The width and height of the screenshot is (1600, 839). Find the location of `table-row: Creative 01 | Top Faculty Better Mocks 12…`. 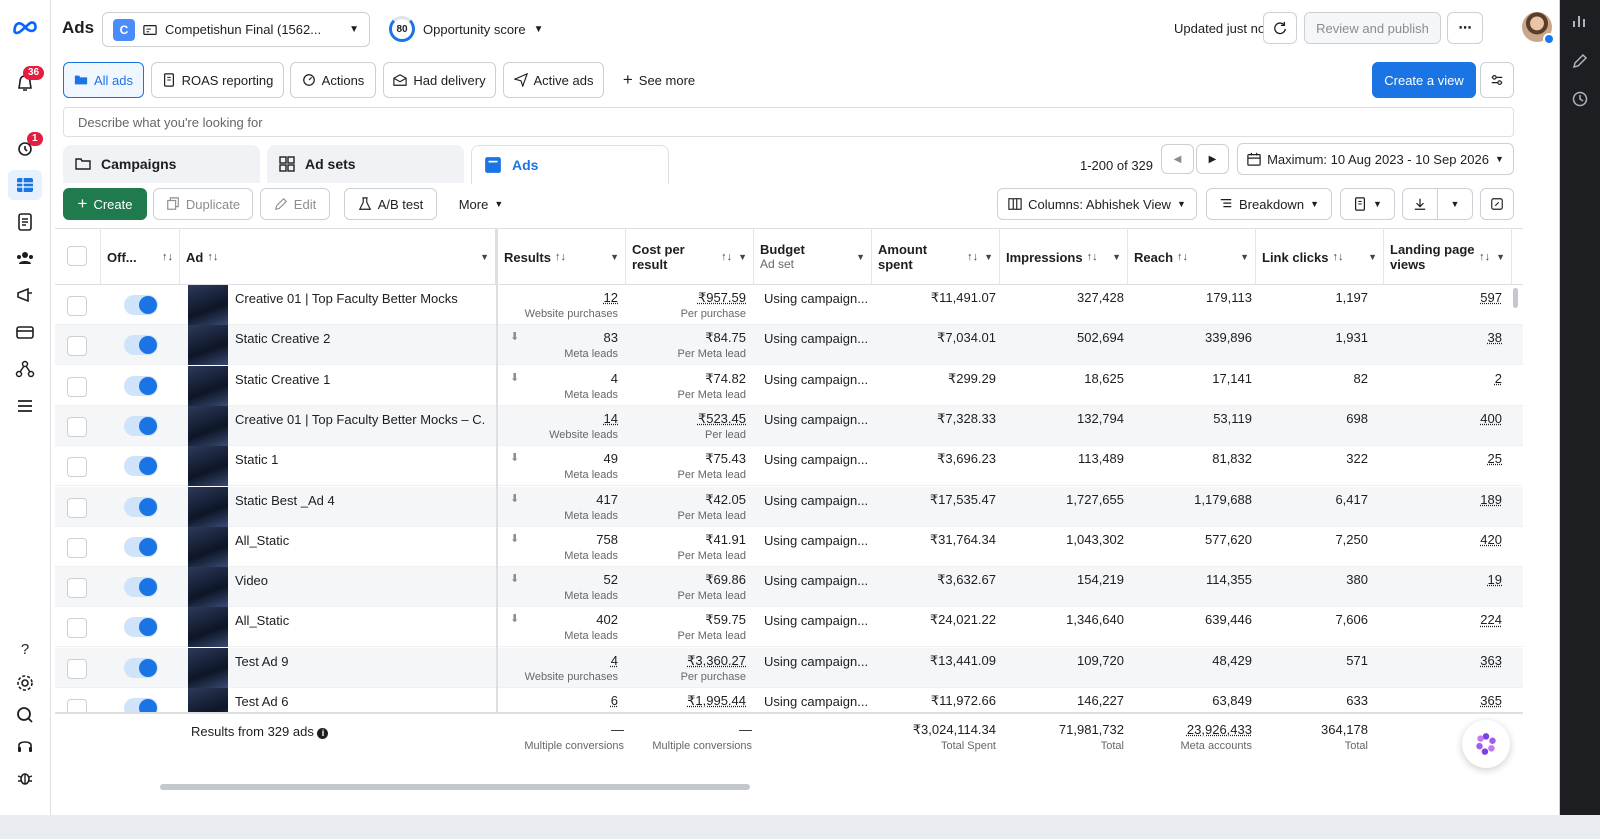

table-row: Creative 01 | Top Faculty Better Mocks 12… is located at coordinates (789, 305).